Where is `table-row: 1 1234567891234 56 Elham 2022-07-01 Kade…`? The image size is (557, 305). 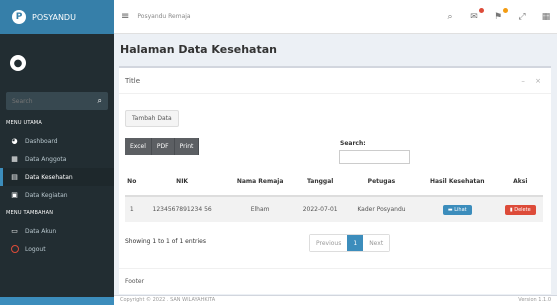 table-row: 1 1234567891234 56 Elham 2022-07-01 Kade… is located at coordinates (334, 208).